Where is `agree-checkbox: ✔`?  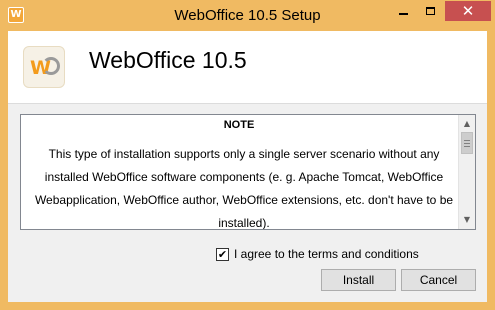 agree-checkbox: ✔ is located at coordinates (222, 254).